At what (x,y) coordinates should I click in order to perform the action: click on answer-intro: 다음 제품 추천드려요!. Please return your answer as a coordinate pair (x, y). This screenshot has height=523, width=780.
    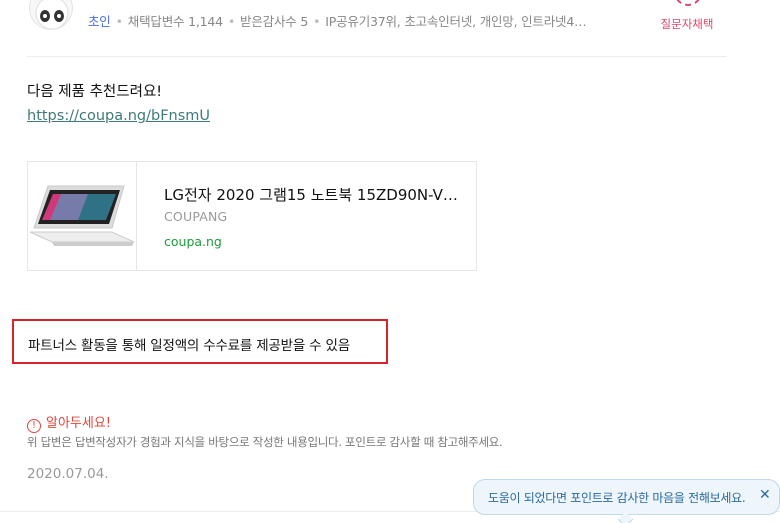
    Looking at the image, I should click on (95, 92).